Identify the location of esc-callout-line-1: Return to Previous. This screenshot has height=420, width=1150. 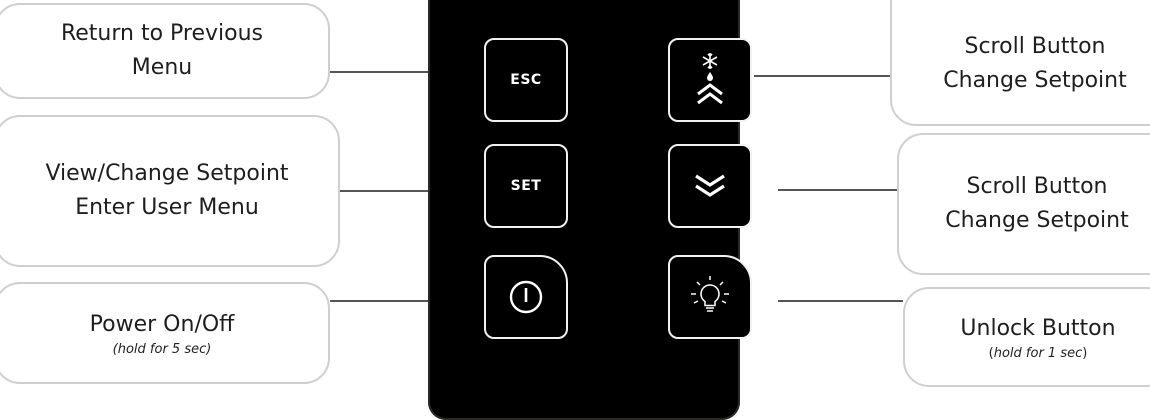
(162, 33).